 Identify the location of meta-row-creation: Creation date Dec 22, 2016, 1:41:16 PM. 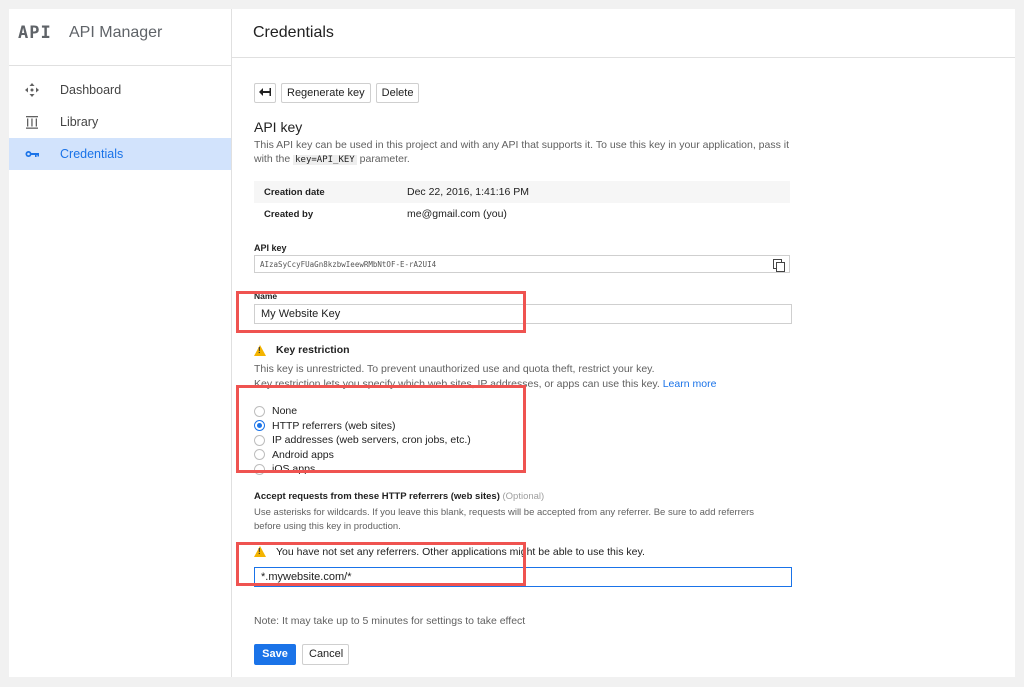
(522, 192).